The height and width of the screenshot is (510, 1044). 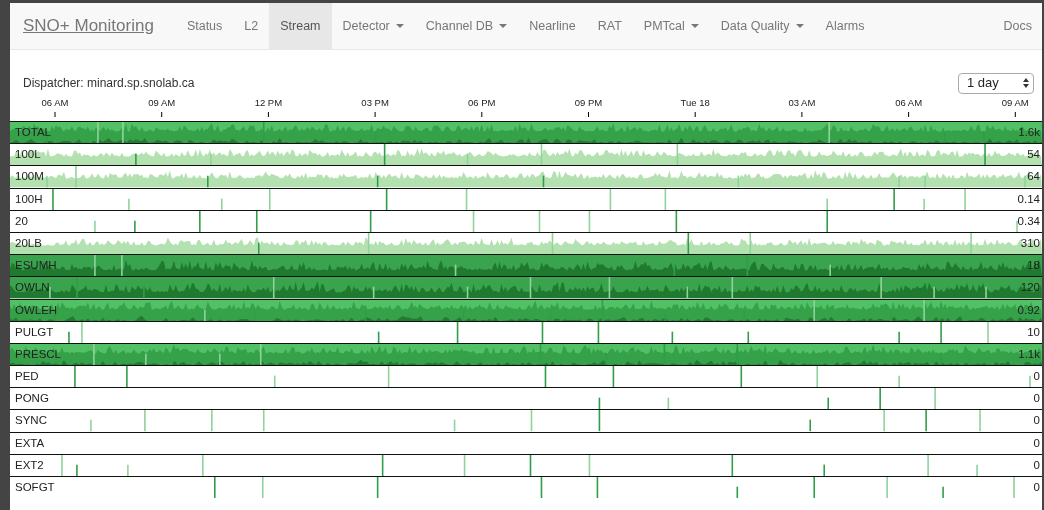 I want to click on brand-link: SNO+ Monitoring, so click(x=94, y=26).